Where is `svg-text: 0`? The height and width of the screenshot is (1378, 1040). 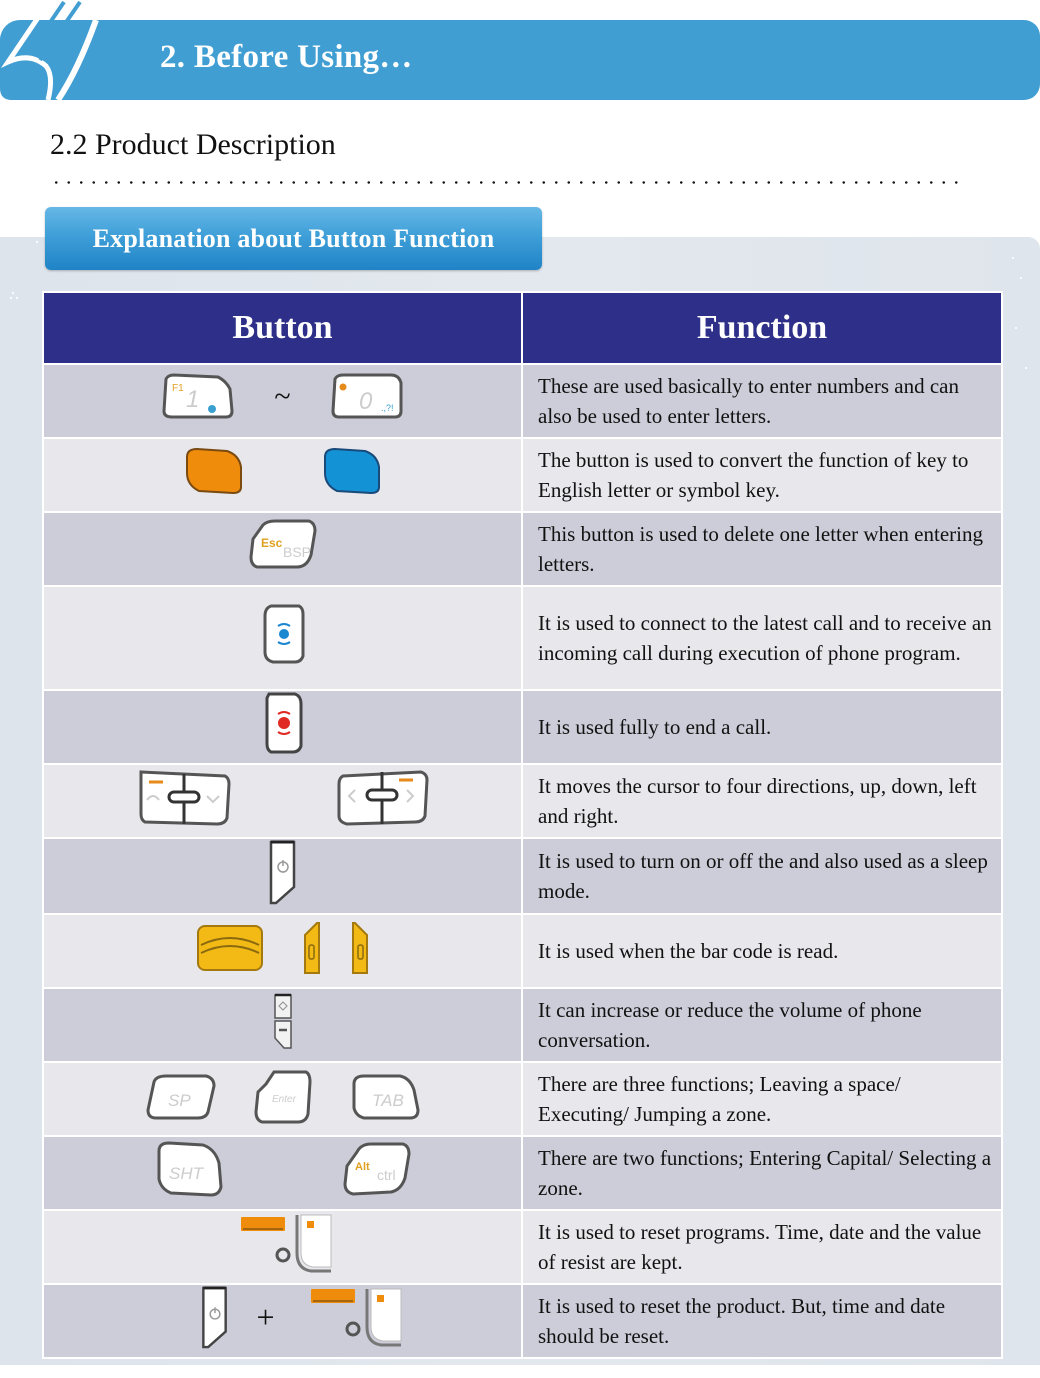
svg-text: 0 is located at coordinates (366, 401).